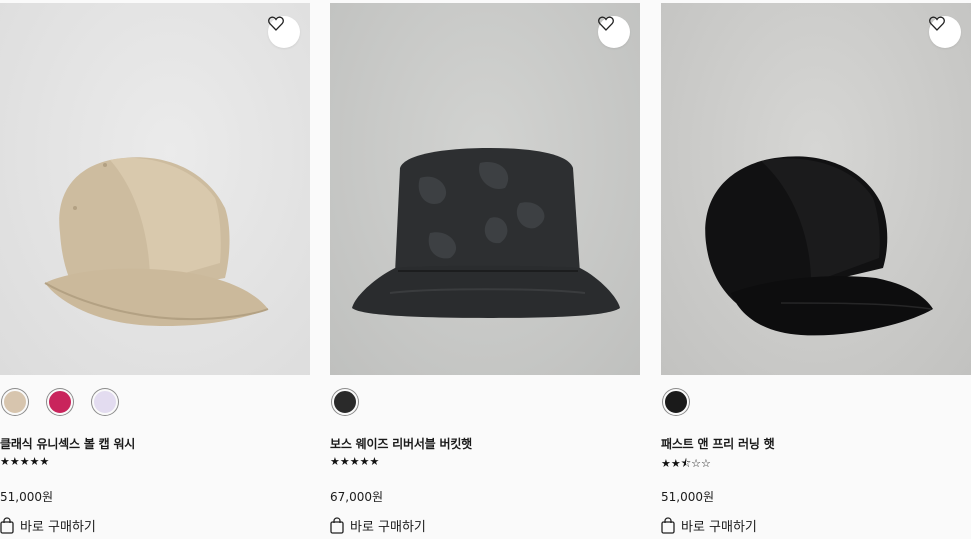 This screenshot has width=971, height=539. What do you see at coordinates (686, 463) in the screenshot?
I see `rating-stars: ★★⯪☆☆` at bounding box center [686, 463].